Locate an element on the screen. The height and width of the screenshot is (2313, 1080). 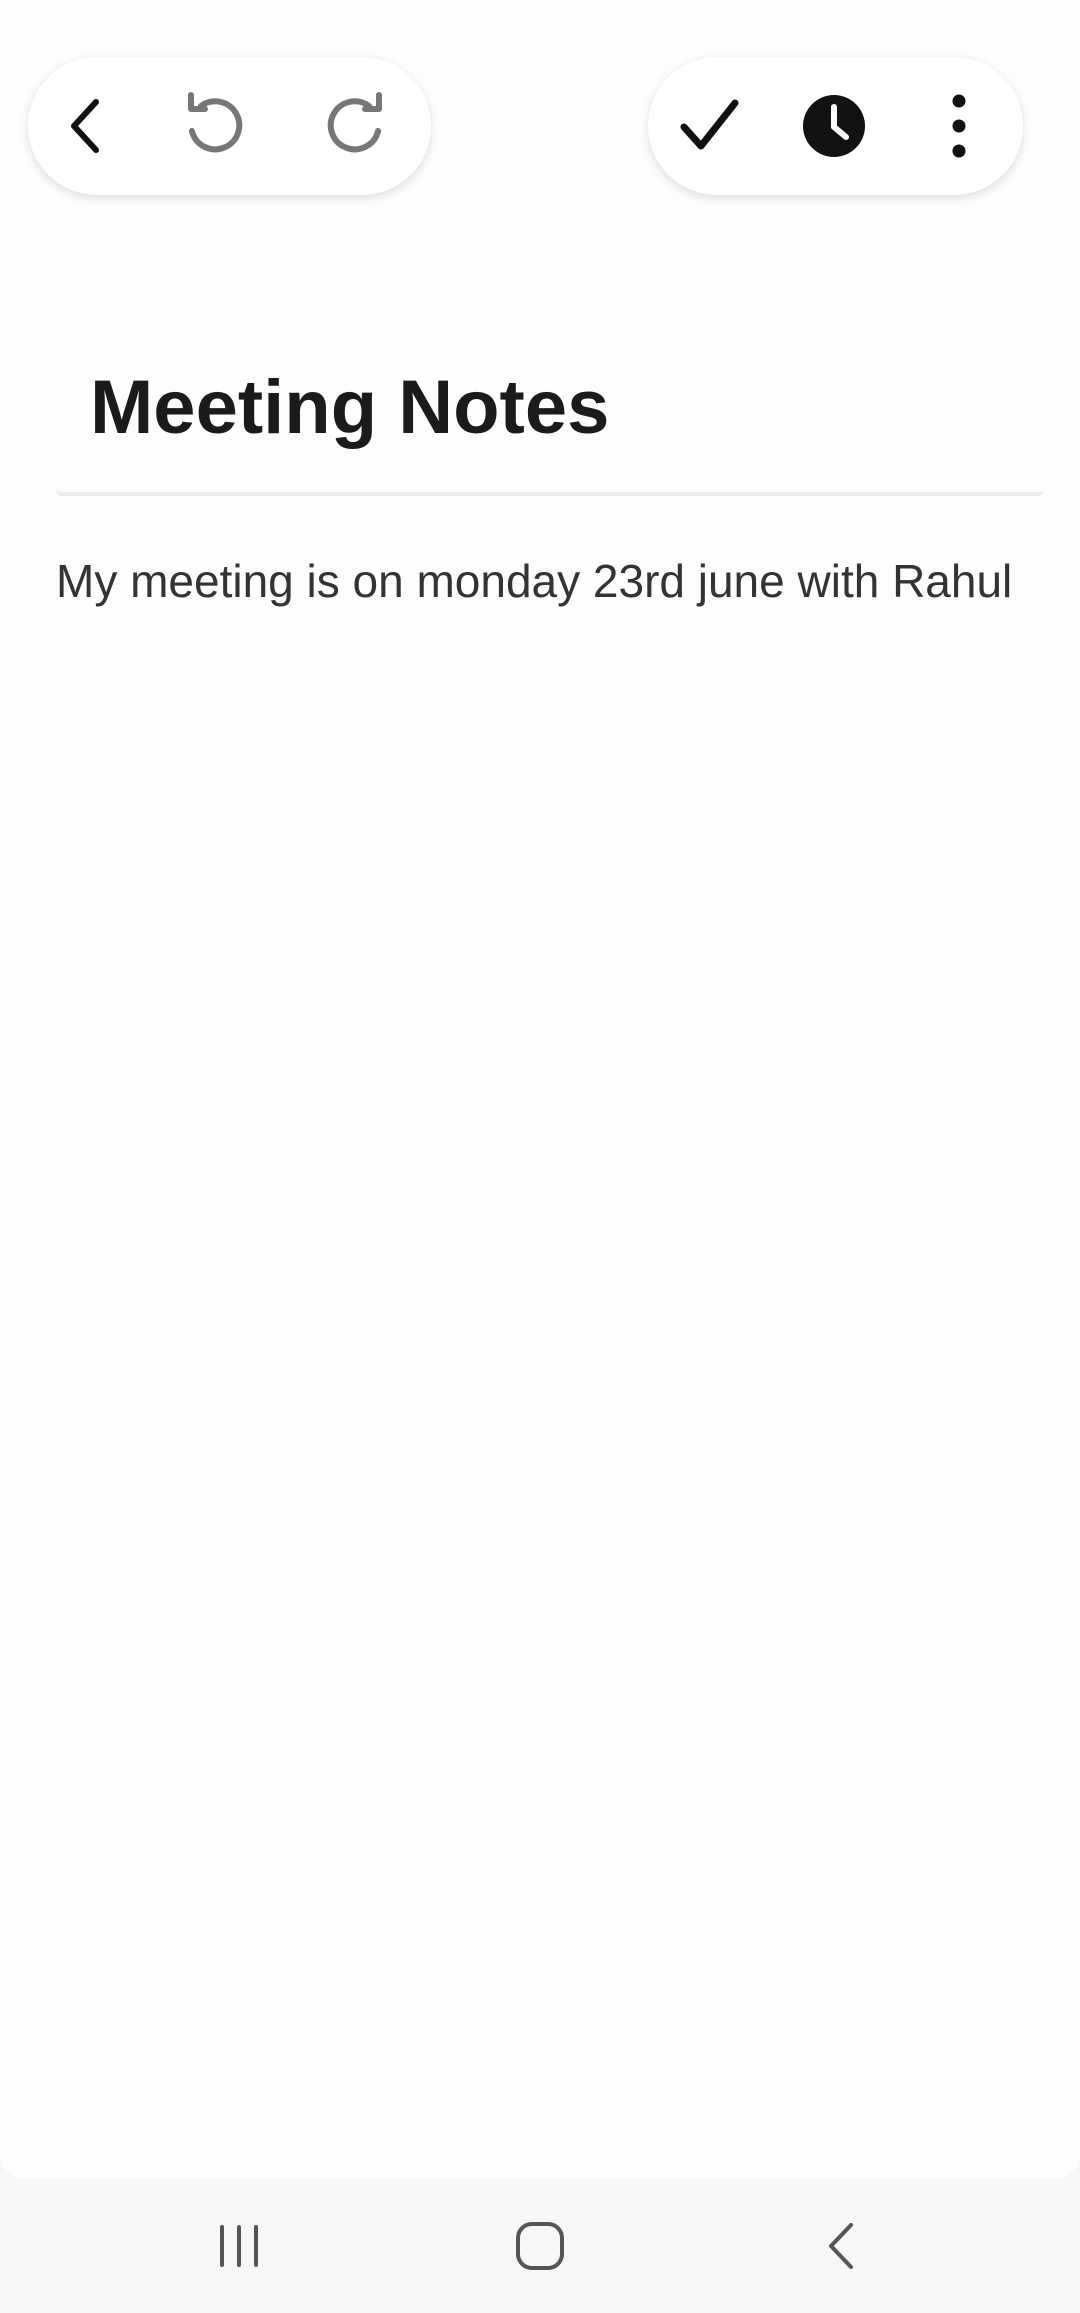
nav-back-button is located at coordinates (842, 2246).